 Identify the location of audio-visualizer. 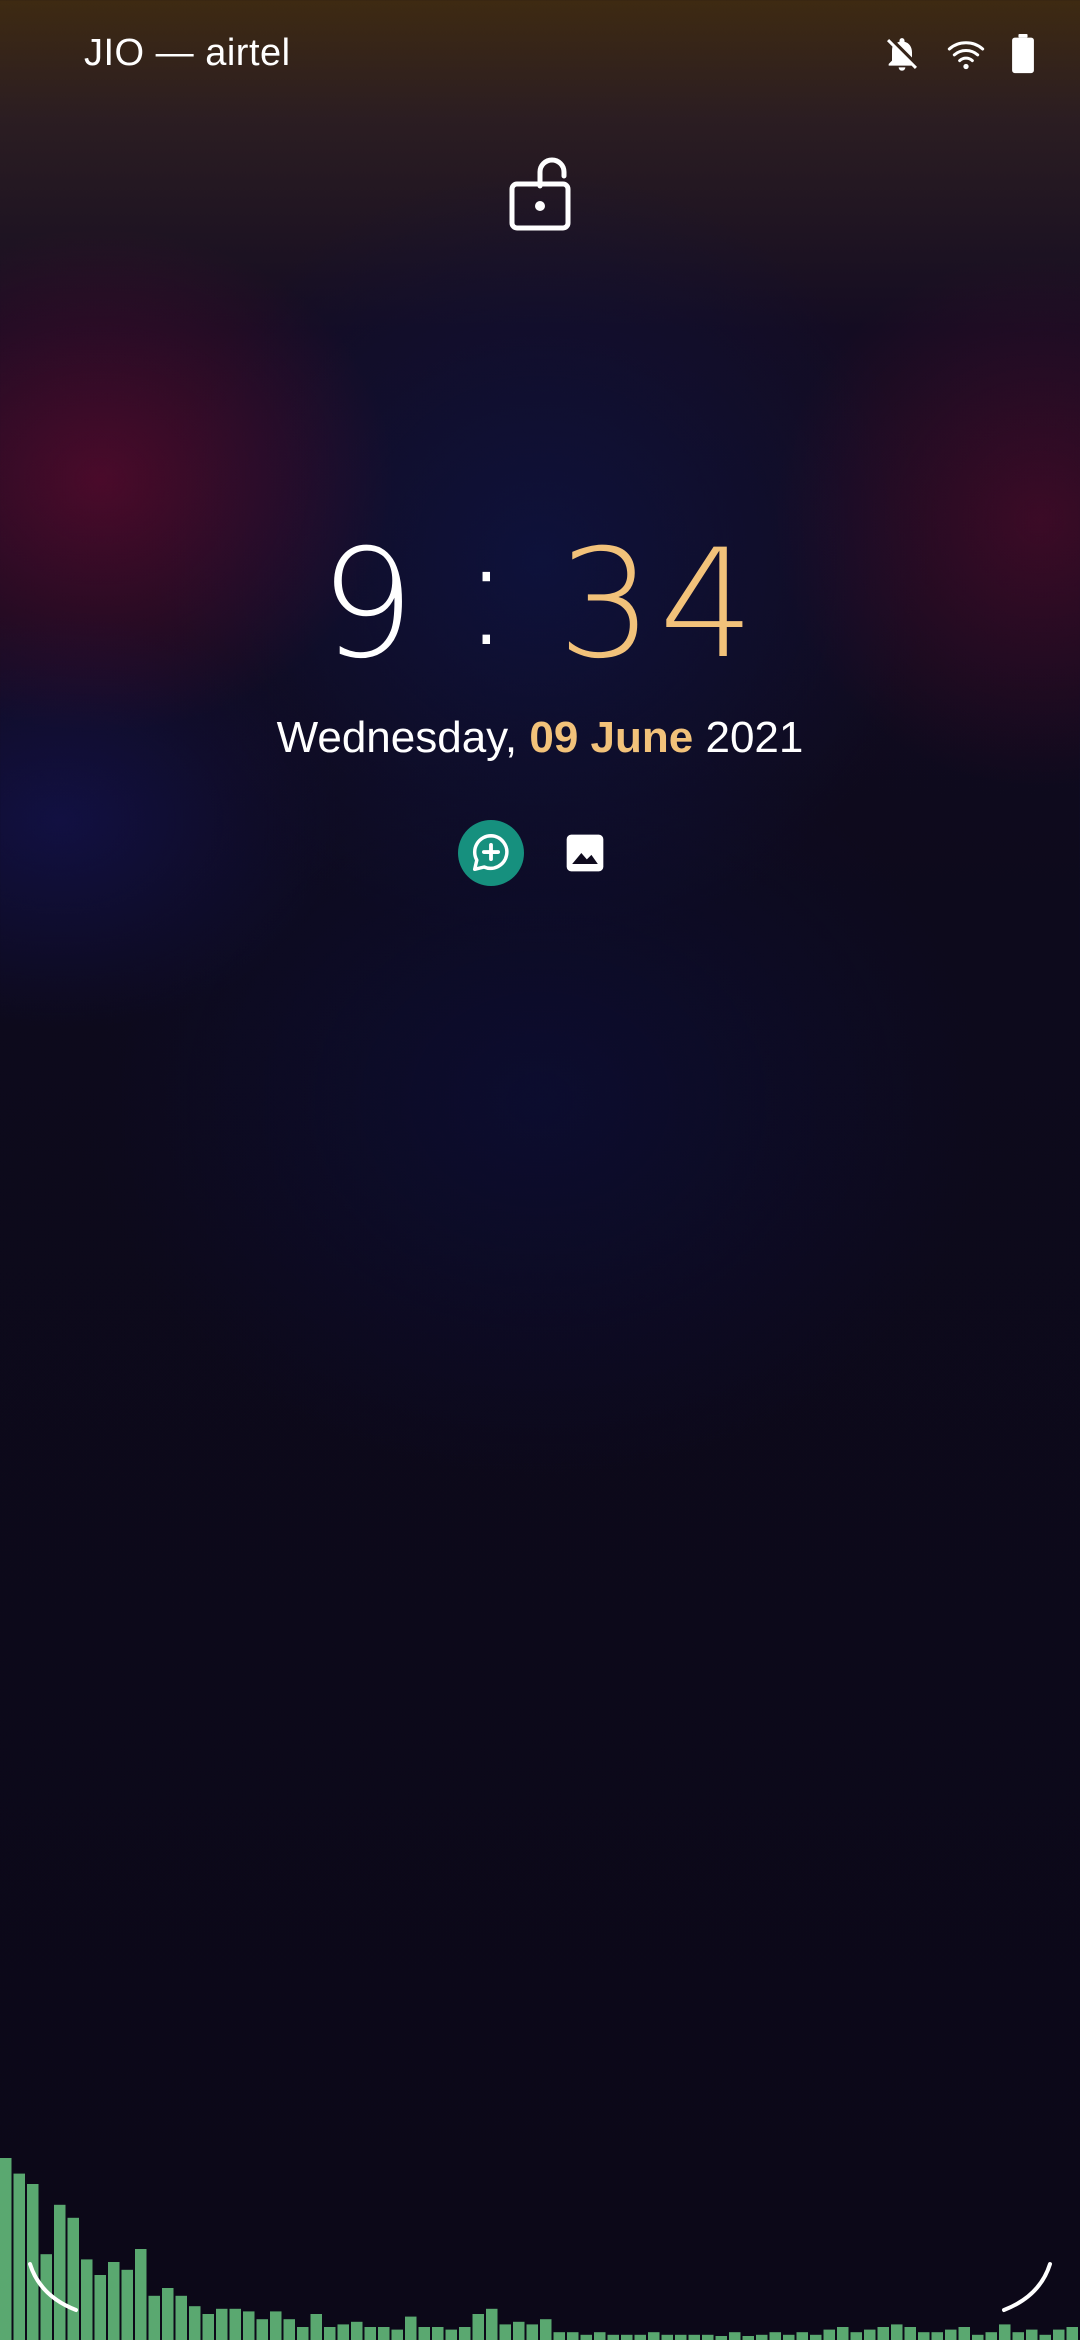
(540, 2210).